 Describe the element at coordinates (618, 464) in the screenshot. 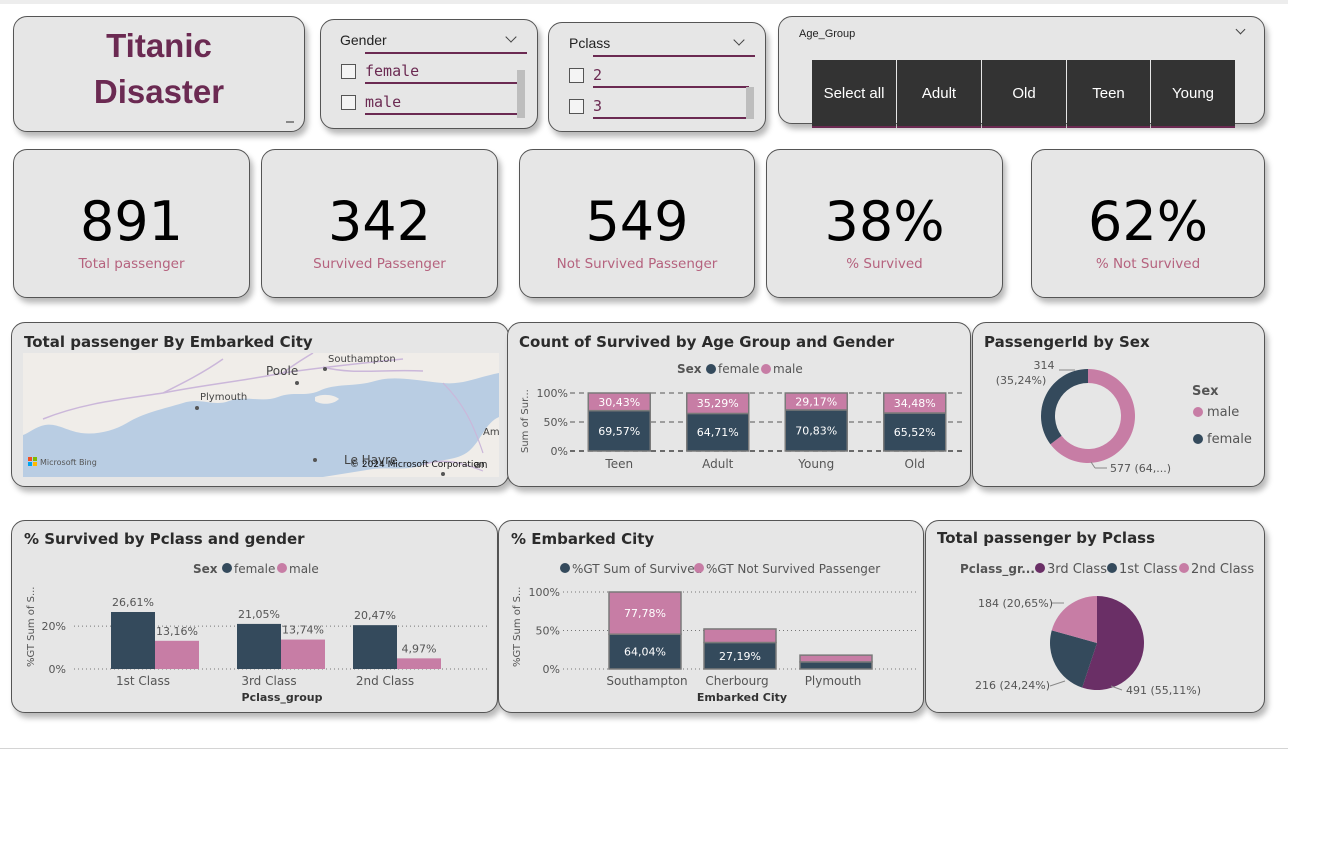

I see `x-tick-label: Teen` at that location.